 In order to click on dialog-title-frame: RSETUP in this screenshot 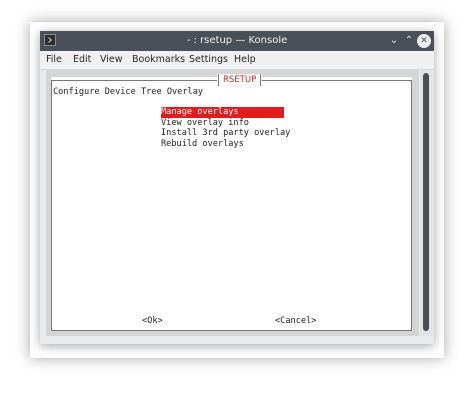, I will do `click(240, 80)`.